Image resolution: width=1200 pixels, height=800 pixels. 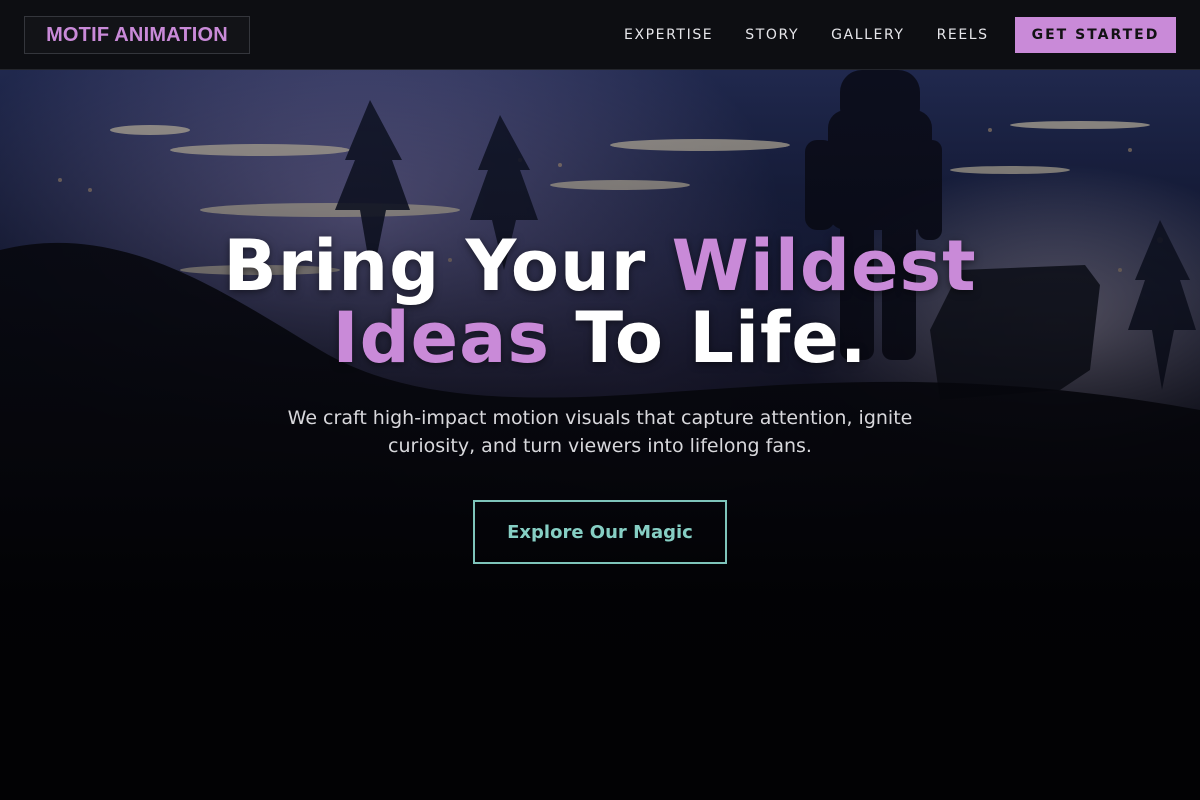 I want to click on nav-link-expertise: EXPERTISE, so click(x=668, y=35).